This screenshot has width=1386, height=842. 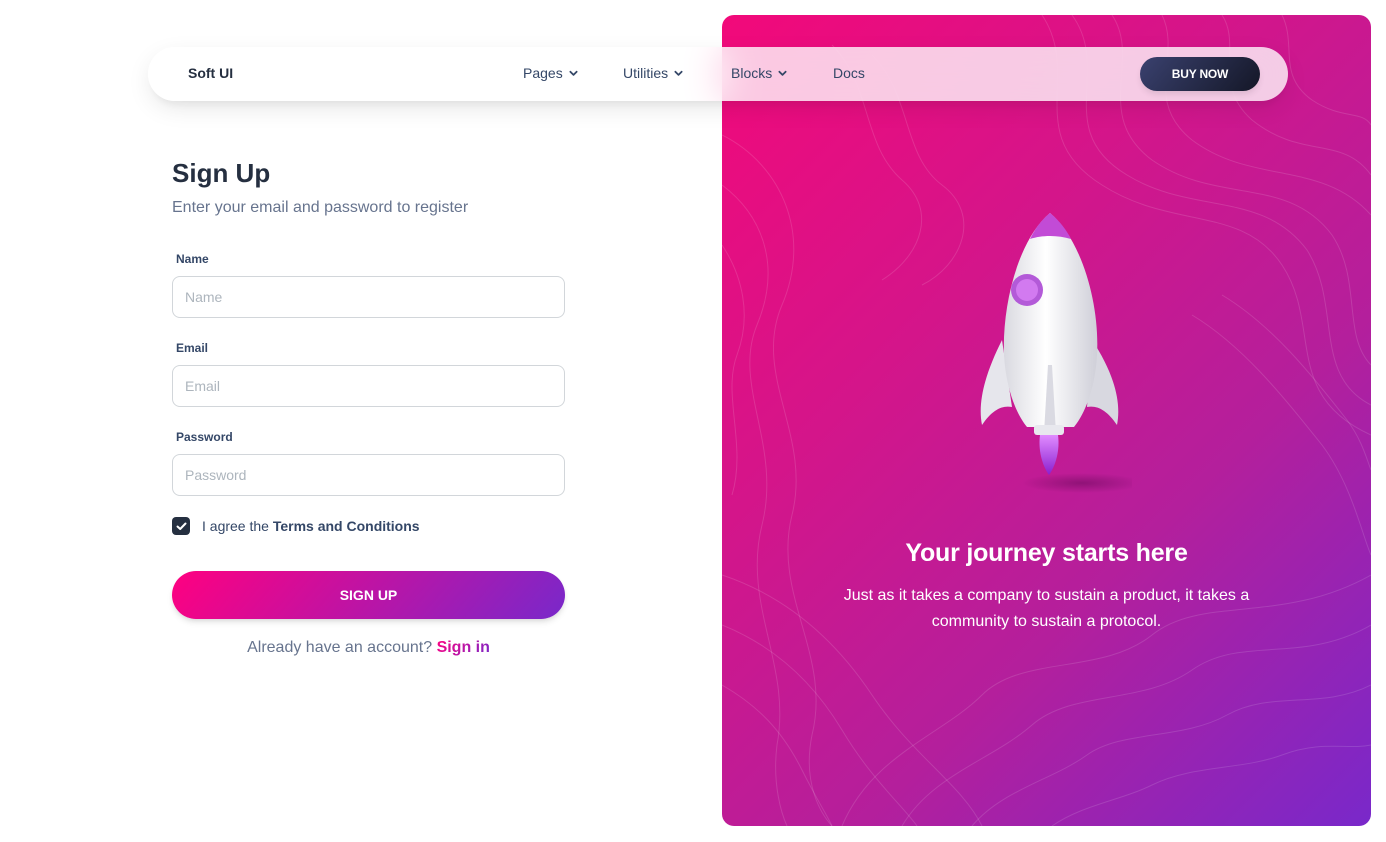 What do you see at coordinates (463, 647) in the screenshot?
I see `signin-link: Sign in` at bounding box center [463, 647].